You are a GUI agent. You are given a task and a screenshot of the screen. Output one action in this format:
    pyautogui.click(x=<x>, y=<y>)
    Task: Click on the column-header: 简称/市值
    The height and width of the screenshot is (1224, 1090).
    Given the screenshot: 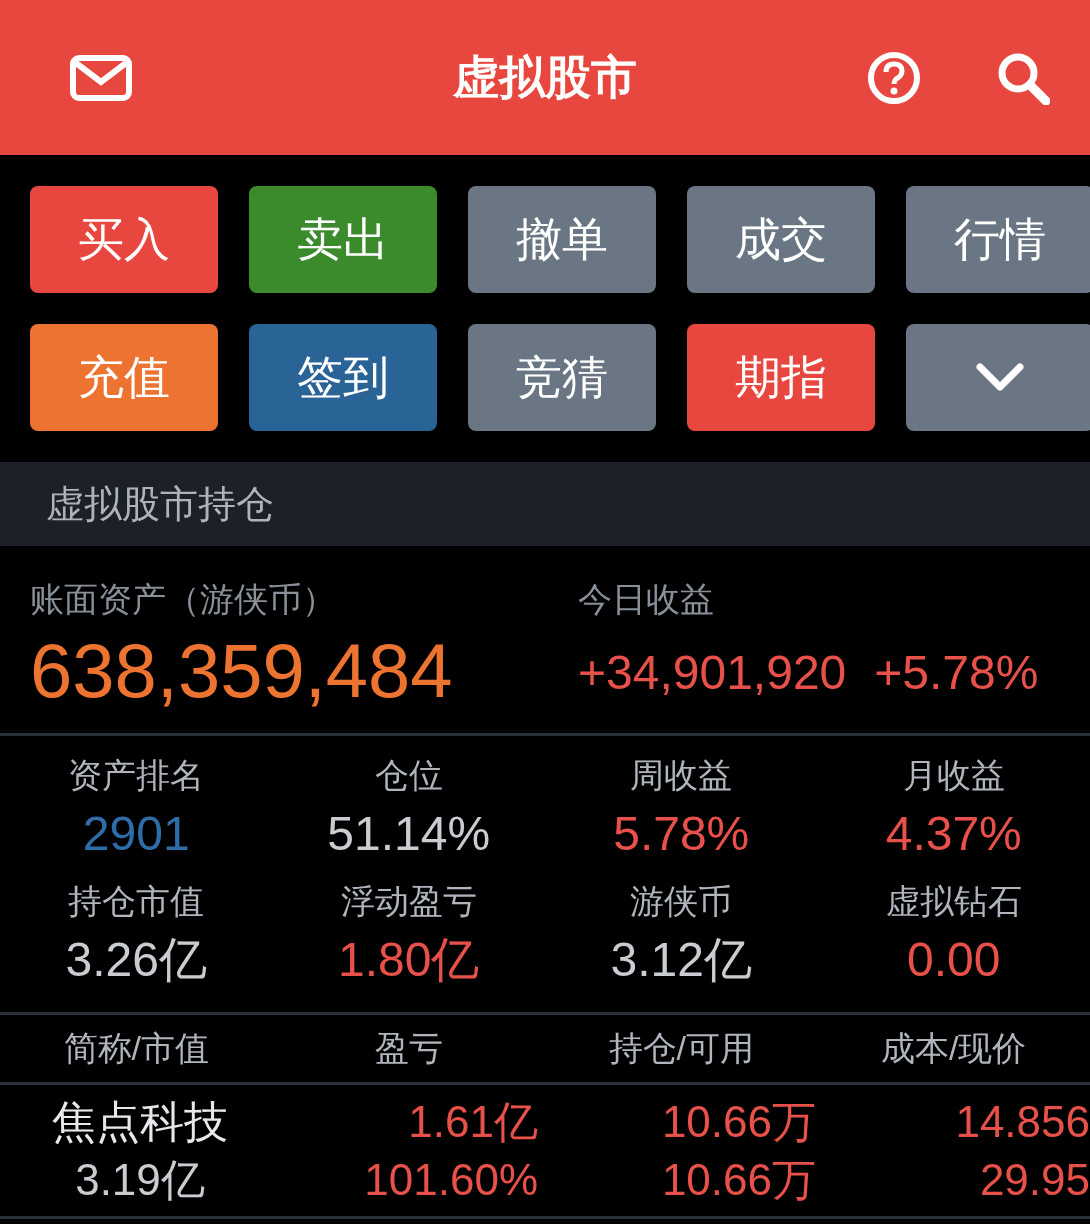 What is the action you would take?
    pyautogui.click(x=136, y=1048)
    